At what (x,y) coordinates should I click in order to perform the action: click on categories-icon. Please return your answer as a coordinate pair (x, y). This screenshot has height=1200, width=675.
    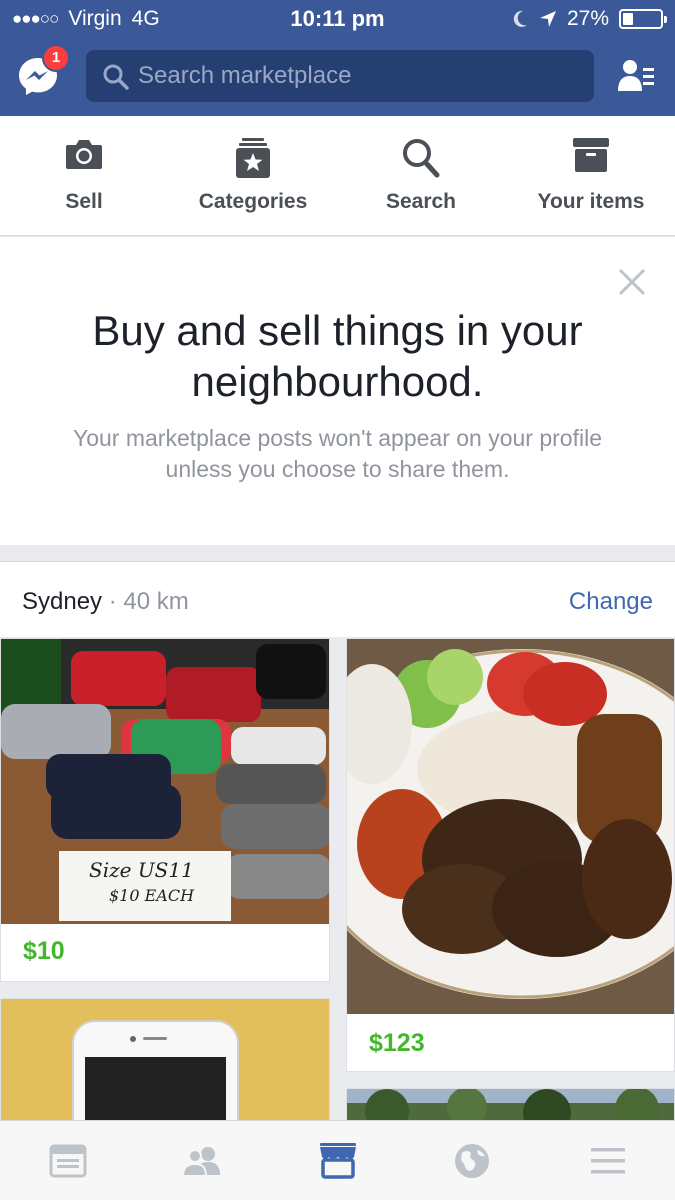
    Looking at the image, I should click on (253, 158).